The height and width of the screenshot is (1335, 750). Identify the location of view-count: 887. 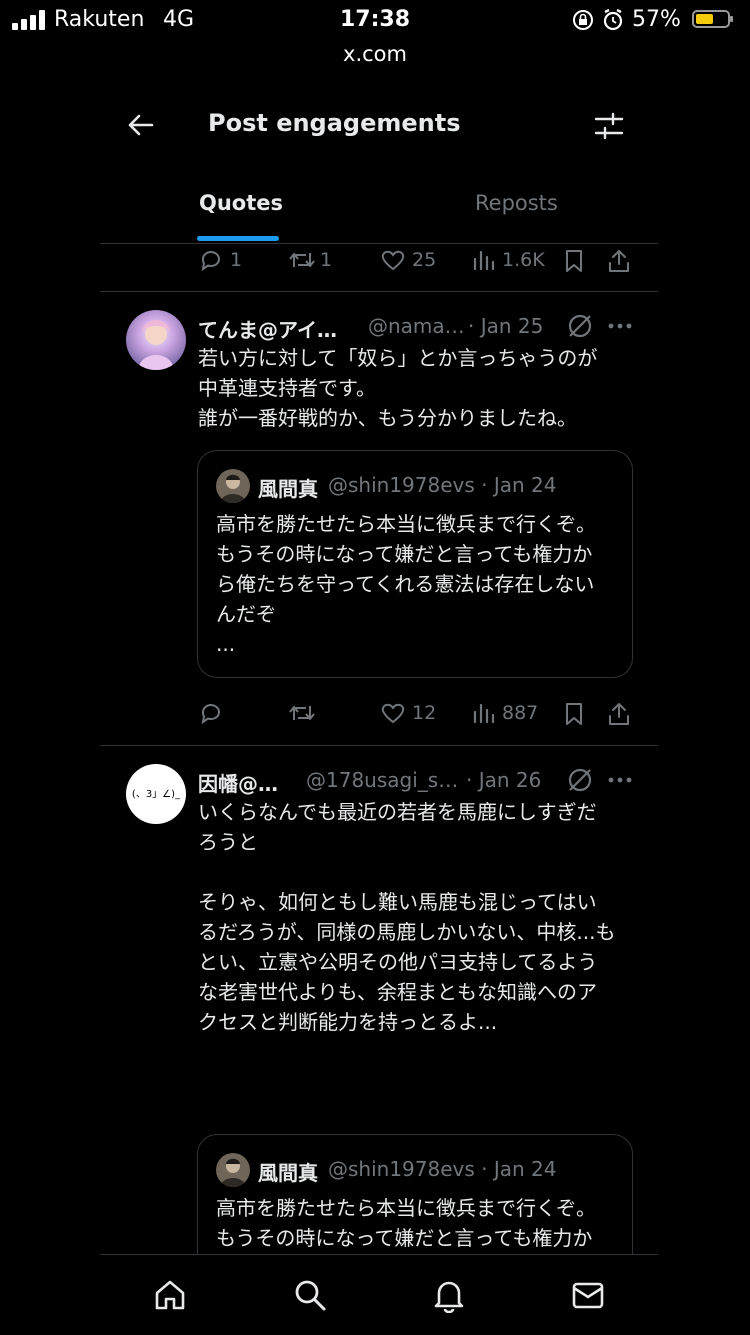
(520, 713).